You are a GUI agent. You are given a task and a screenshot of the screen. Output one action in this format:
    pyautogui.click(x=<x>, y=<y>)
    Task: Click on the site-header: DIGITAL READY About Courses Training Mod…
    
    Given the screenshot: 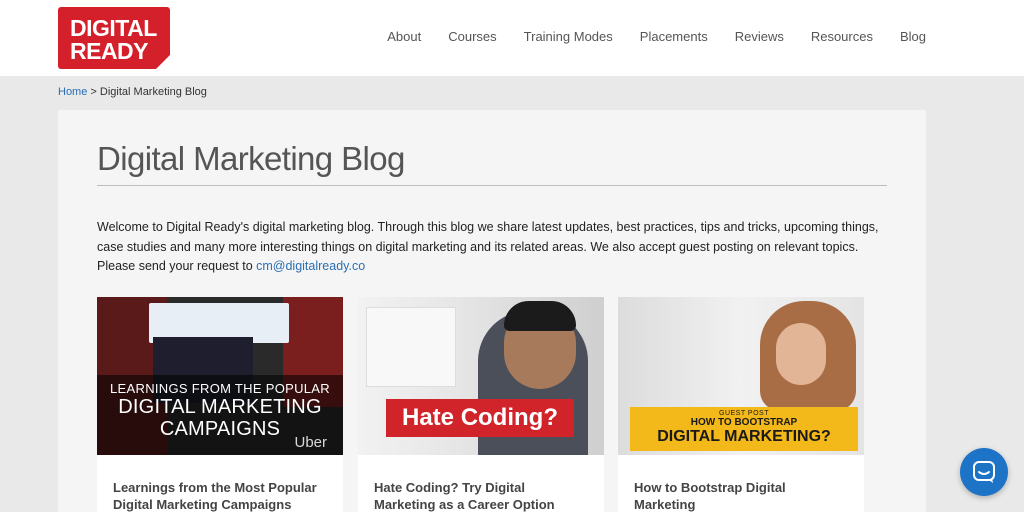 What is the action you would take?
    pyautogui.click(x=512, y=38)
    